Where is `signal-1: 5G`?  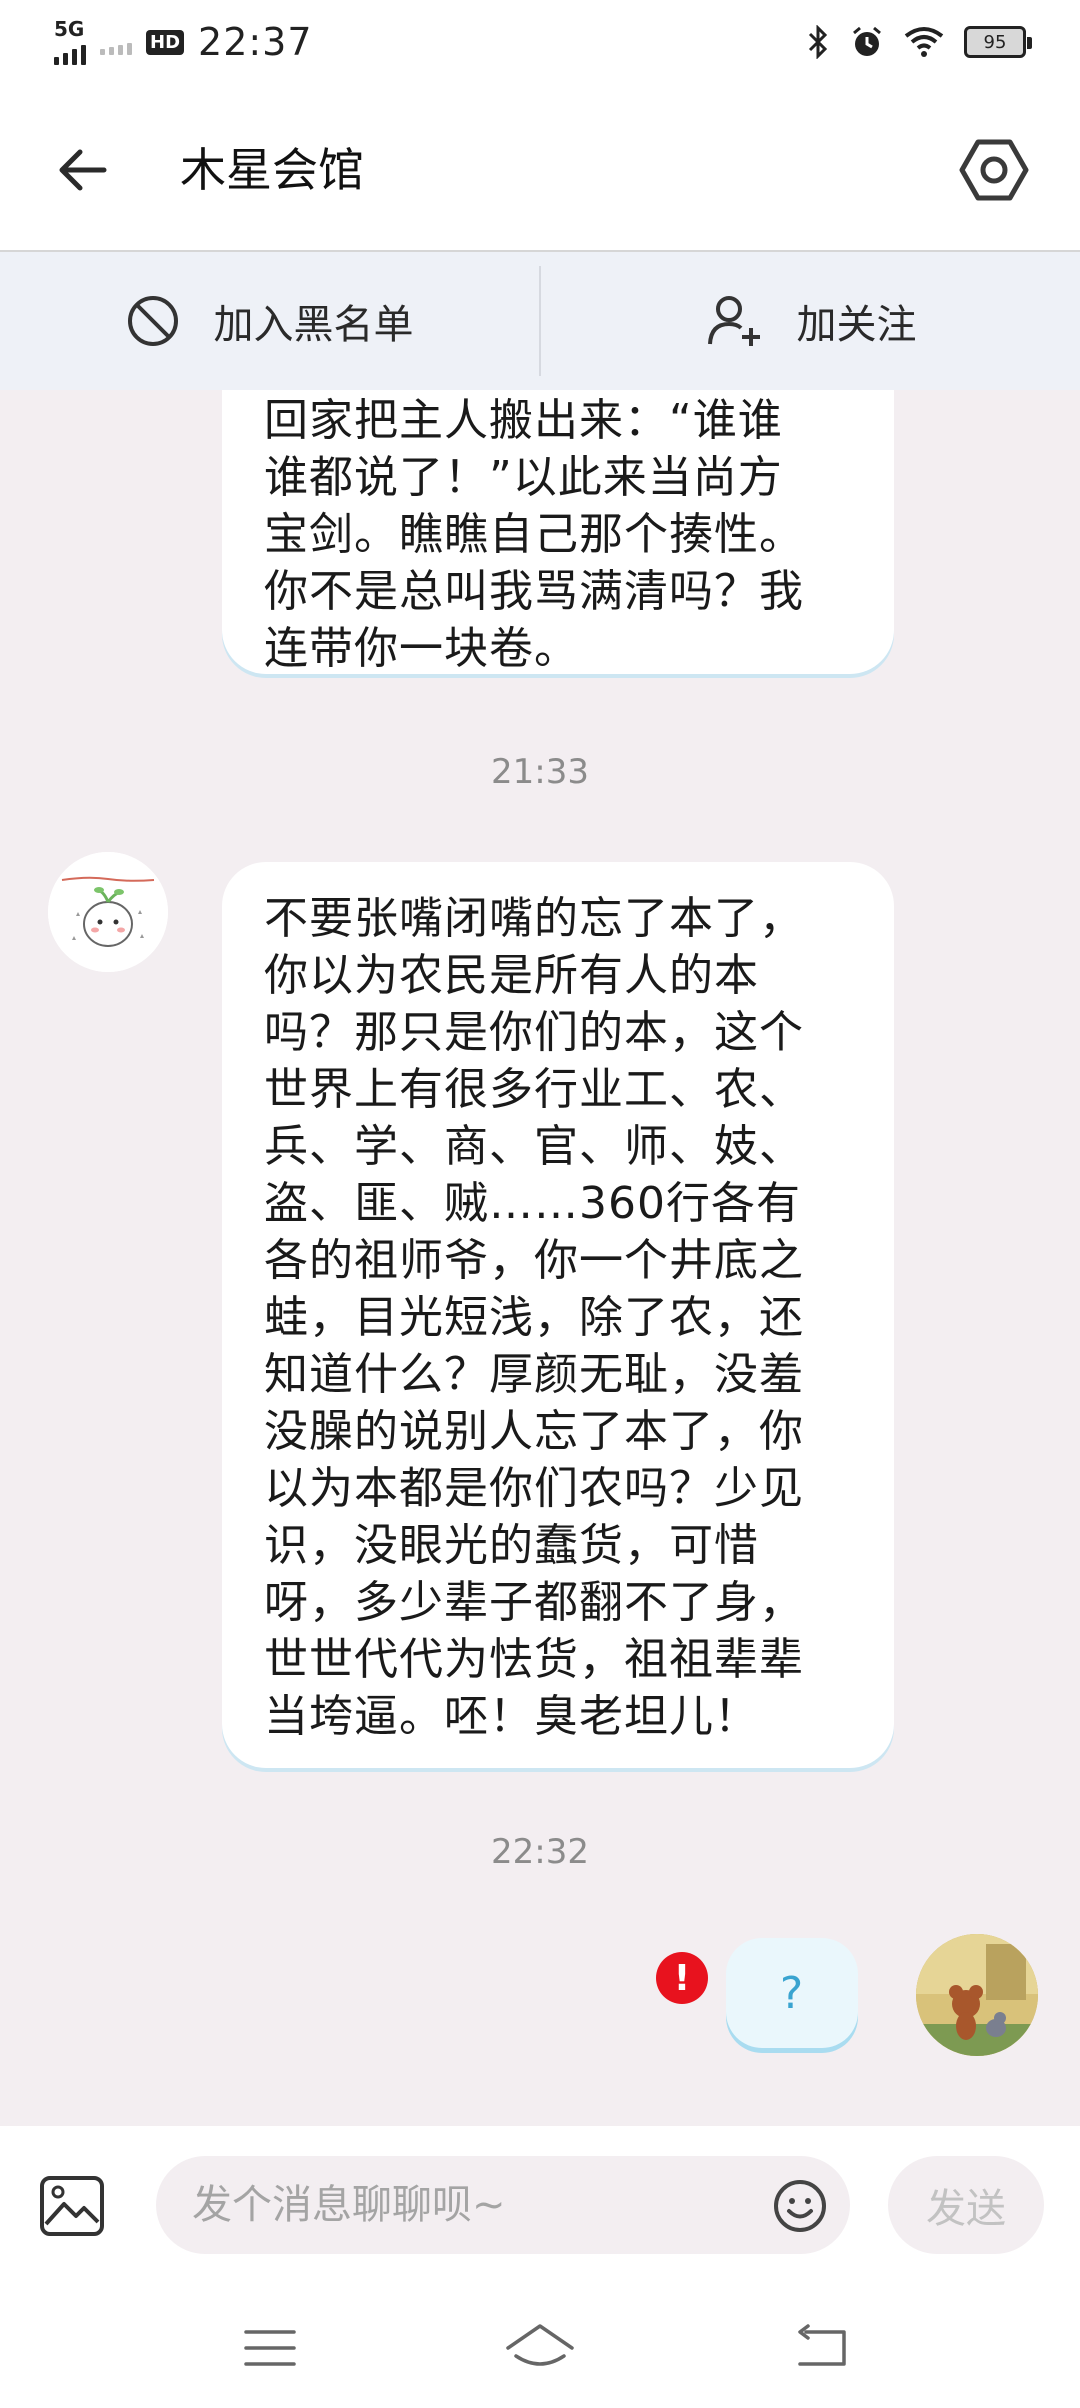 signal-1: 5G is located at coordinates (70, 42).